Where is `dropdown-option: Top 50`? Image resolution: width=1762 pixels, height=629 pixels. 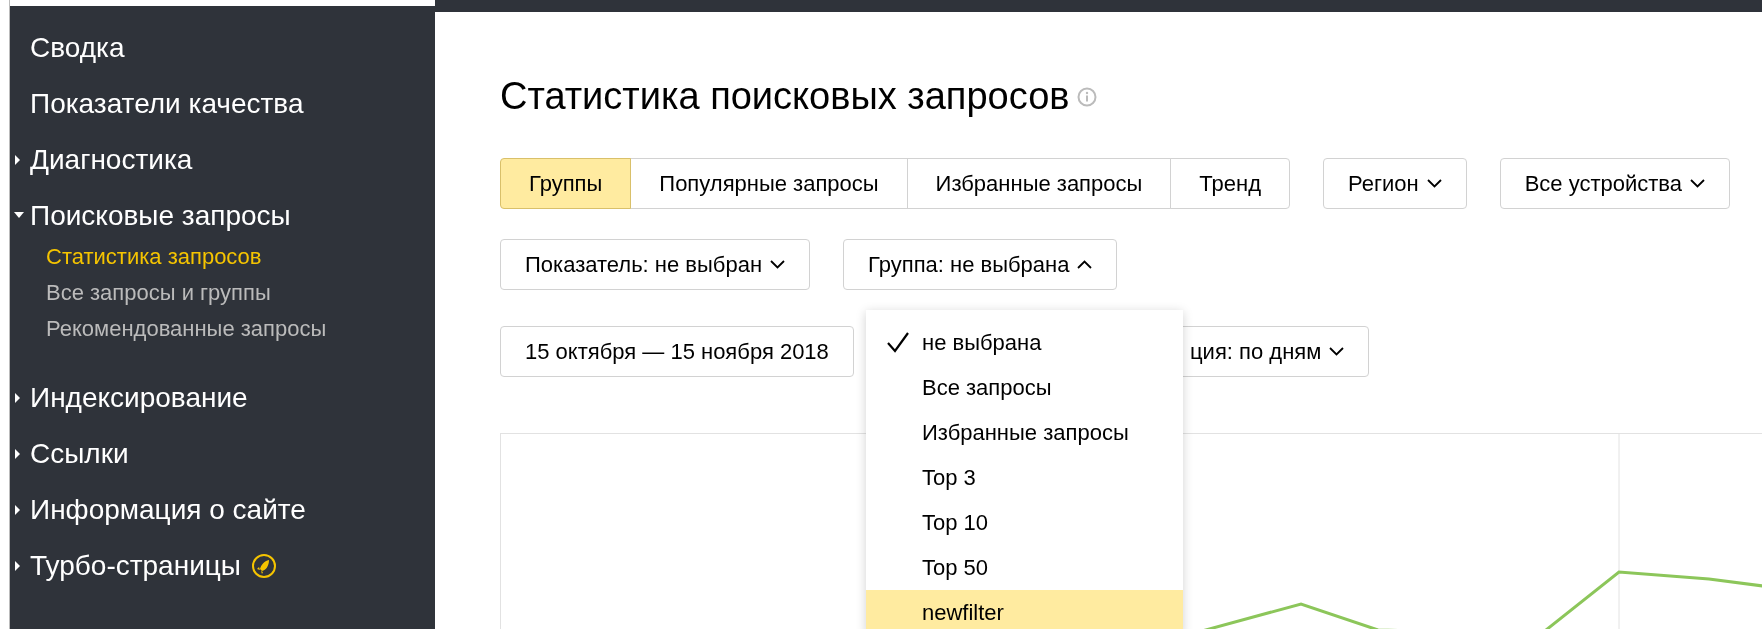
dropdown-option: Top 50 is located at coordinates (1024, 567).